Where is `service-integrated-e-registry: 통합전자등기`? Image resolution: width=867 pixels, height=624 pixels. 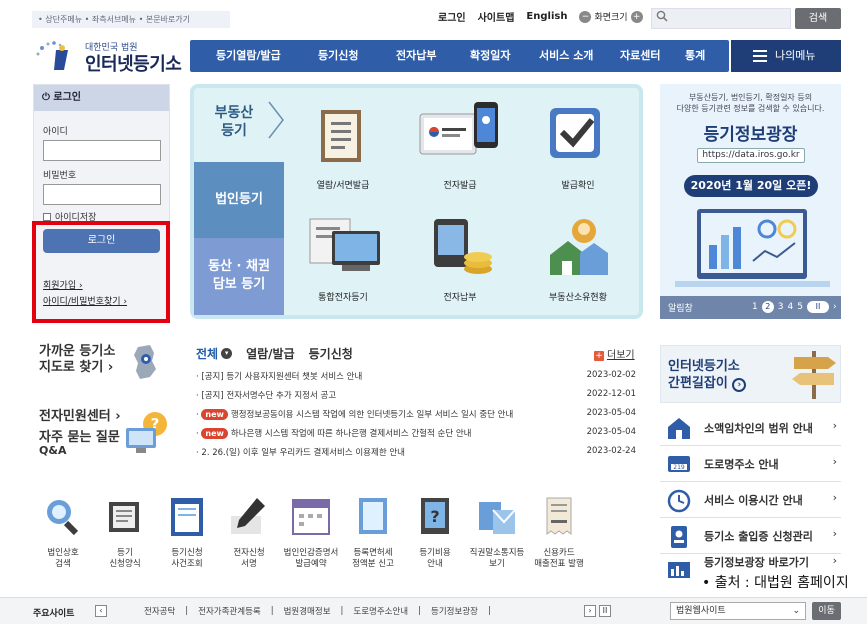
service-integrated-e-registry: 통합전자등기 is located at coordinates (343, 296).